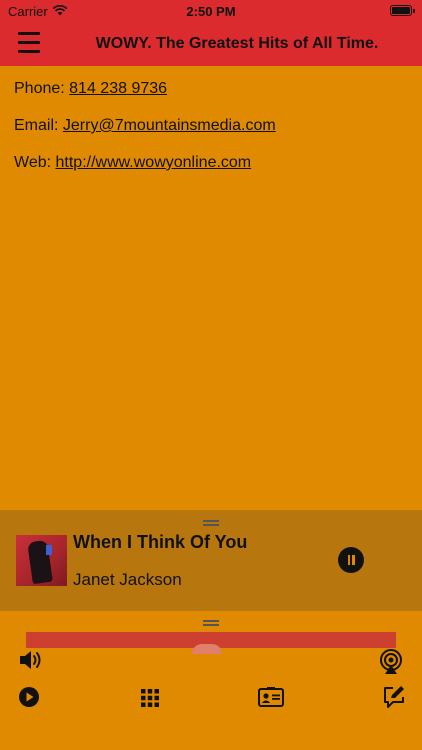  I want to click on status-time: 2:50 PM, so click(211, 11).